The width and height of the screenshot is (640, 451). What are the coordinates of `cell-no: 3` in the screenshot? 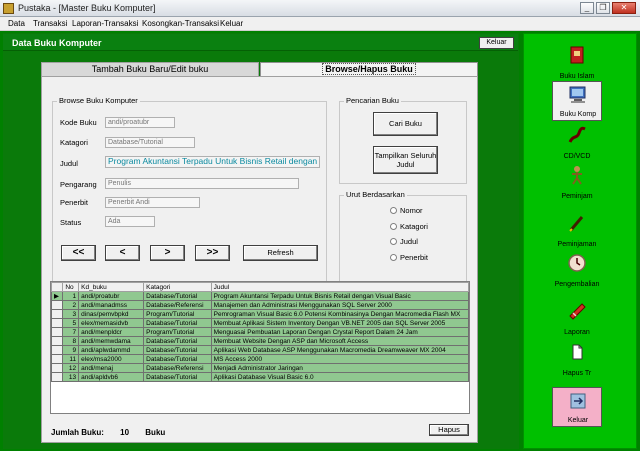 It's located at (71, 314).